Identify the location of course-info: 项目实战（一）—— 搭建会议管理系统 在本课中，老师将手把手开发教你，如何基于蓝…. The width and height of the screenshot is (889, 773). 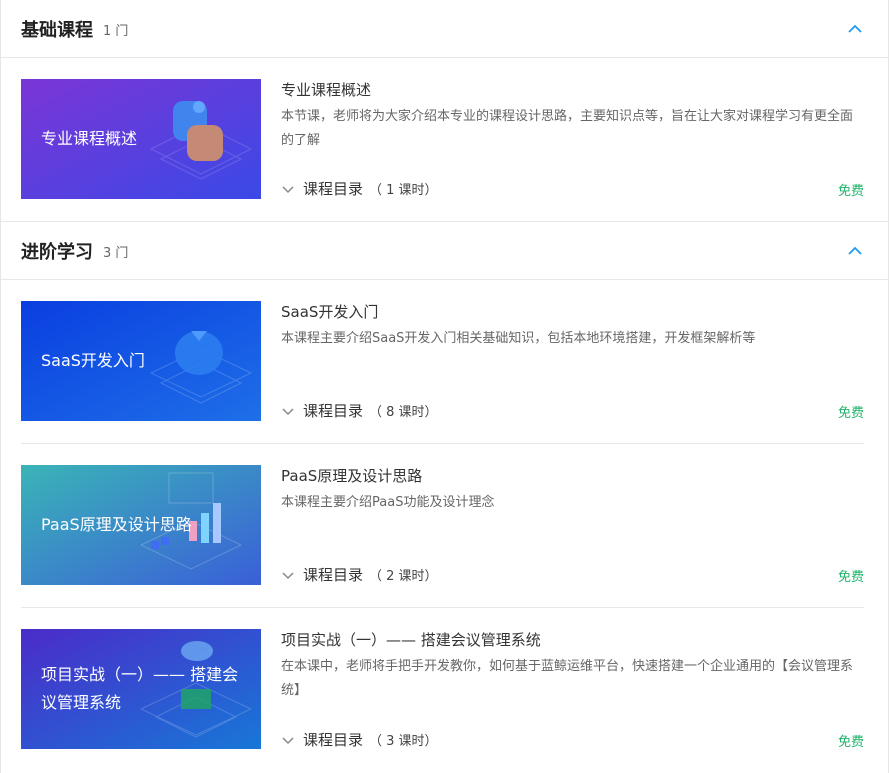
(572, 690).